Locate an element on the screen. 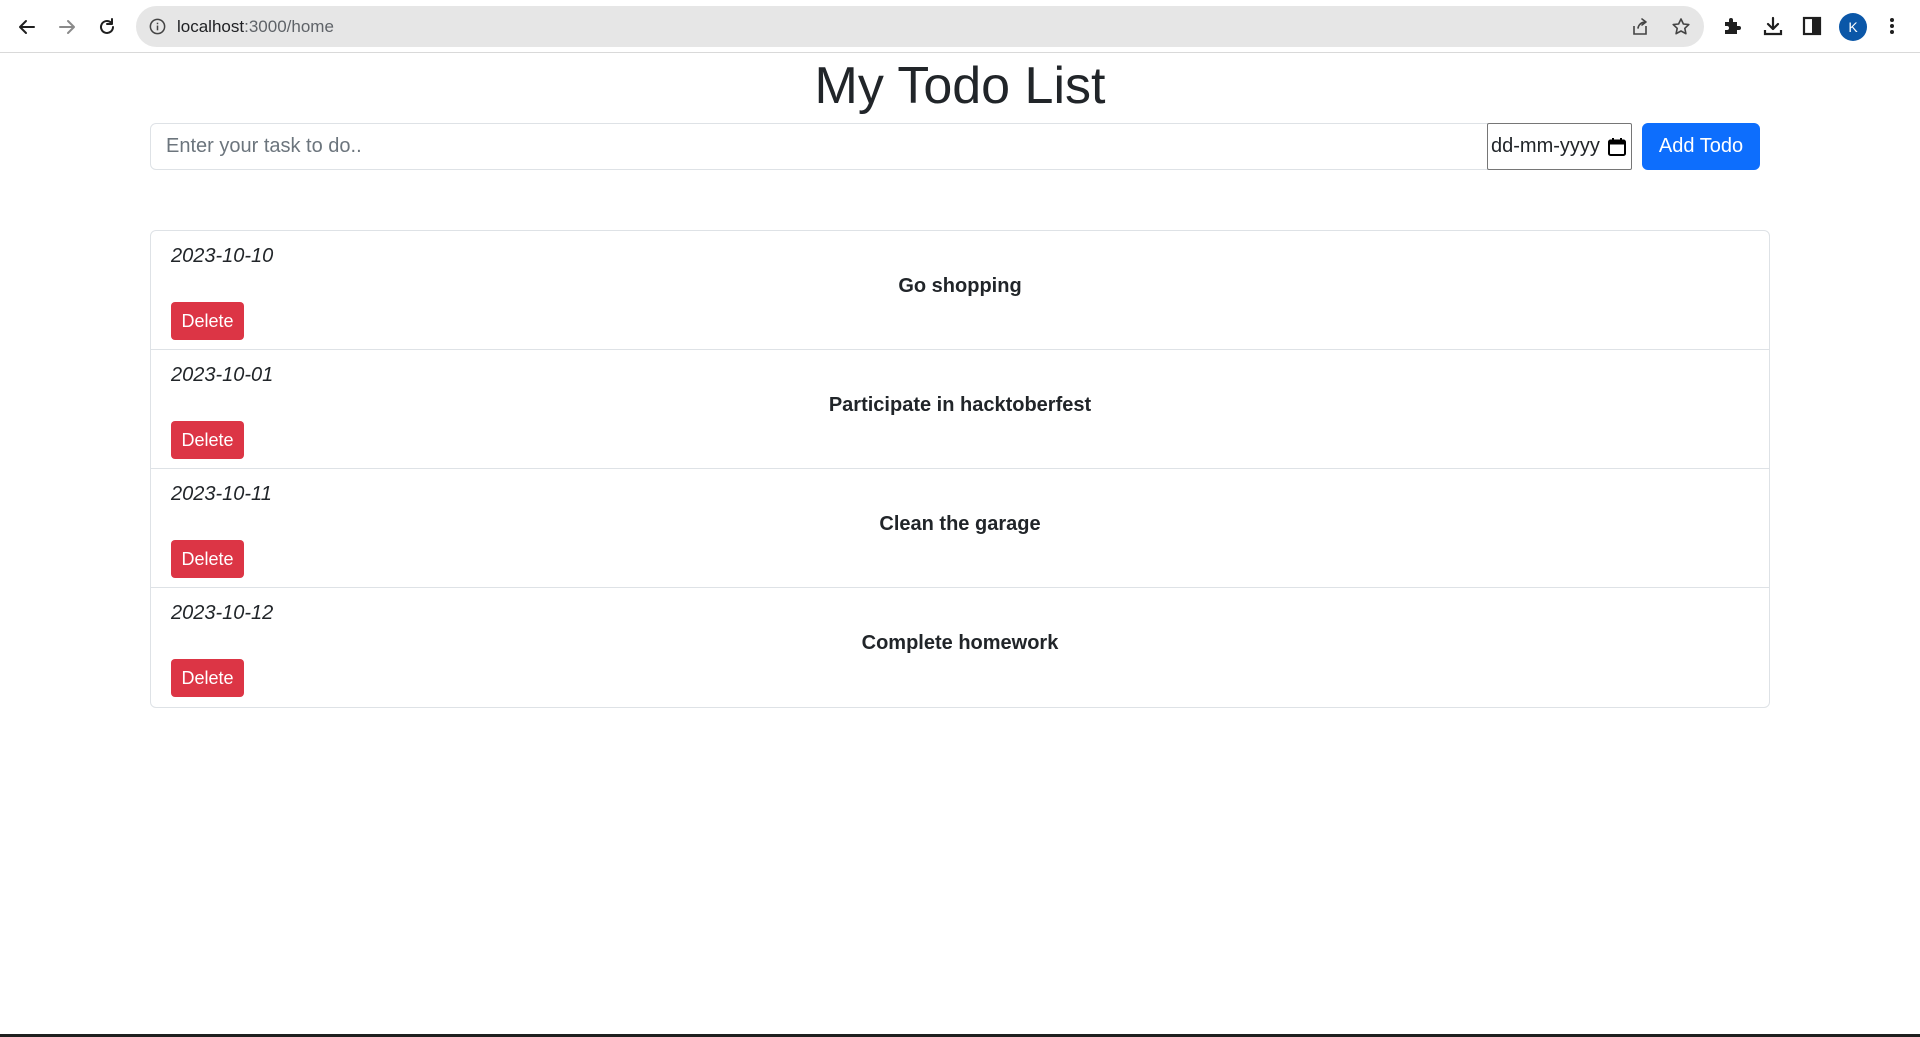 This screenshot has height=1037, width=1920. task-input is located at coordinates (819, 146).